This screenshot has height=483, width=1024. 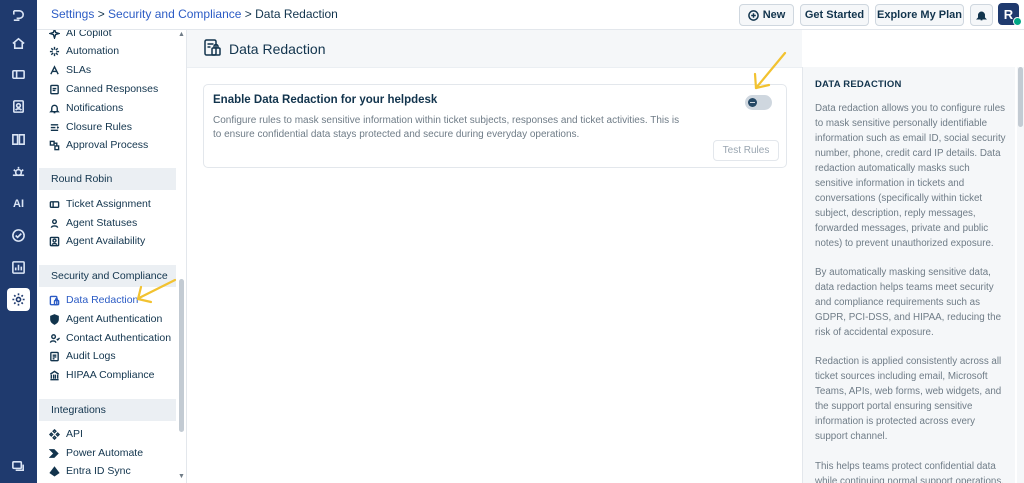 I want to click on agent-status-icon, so click(x=54, y=223).